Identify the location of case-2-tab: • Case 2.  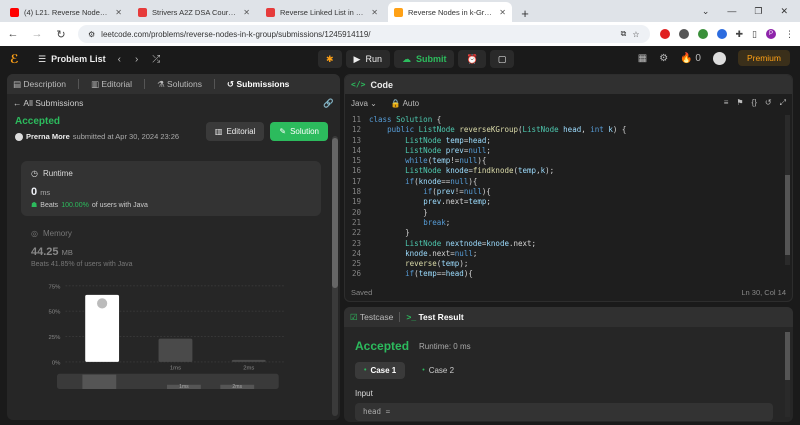
(438, 370).